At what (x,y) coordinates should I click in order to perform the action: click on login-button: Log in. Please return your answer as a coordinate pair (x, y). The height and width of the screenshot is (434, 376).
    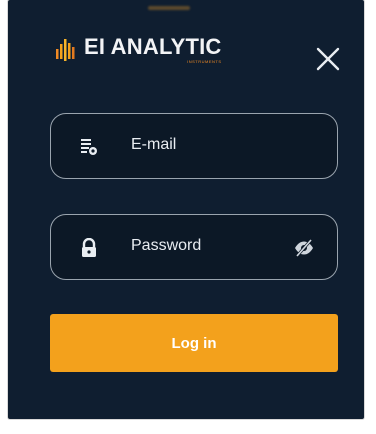
    Looking at the image, I should click on (194, 343).